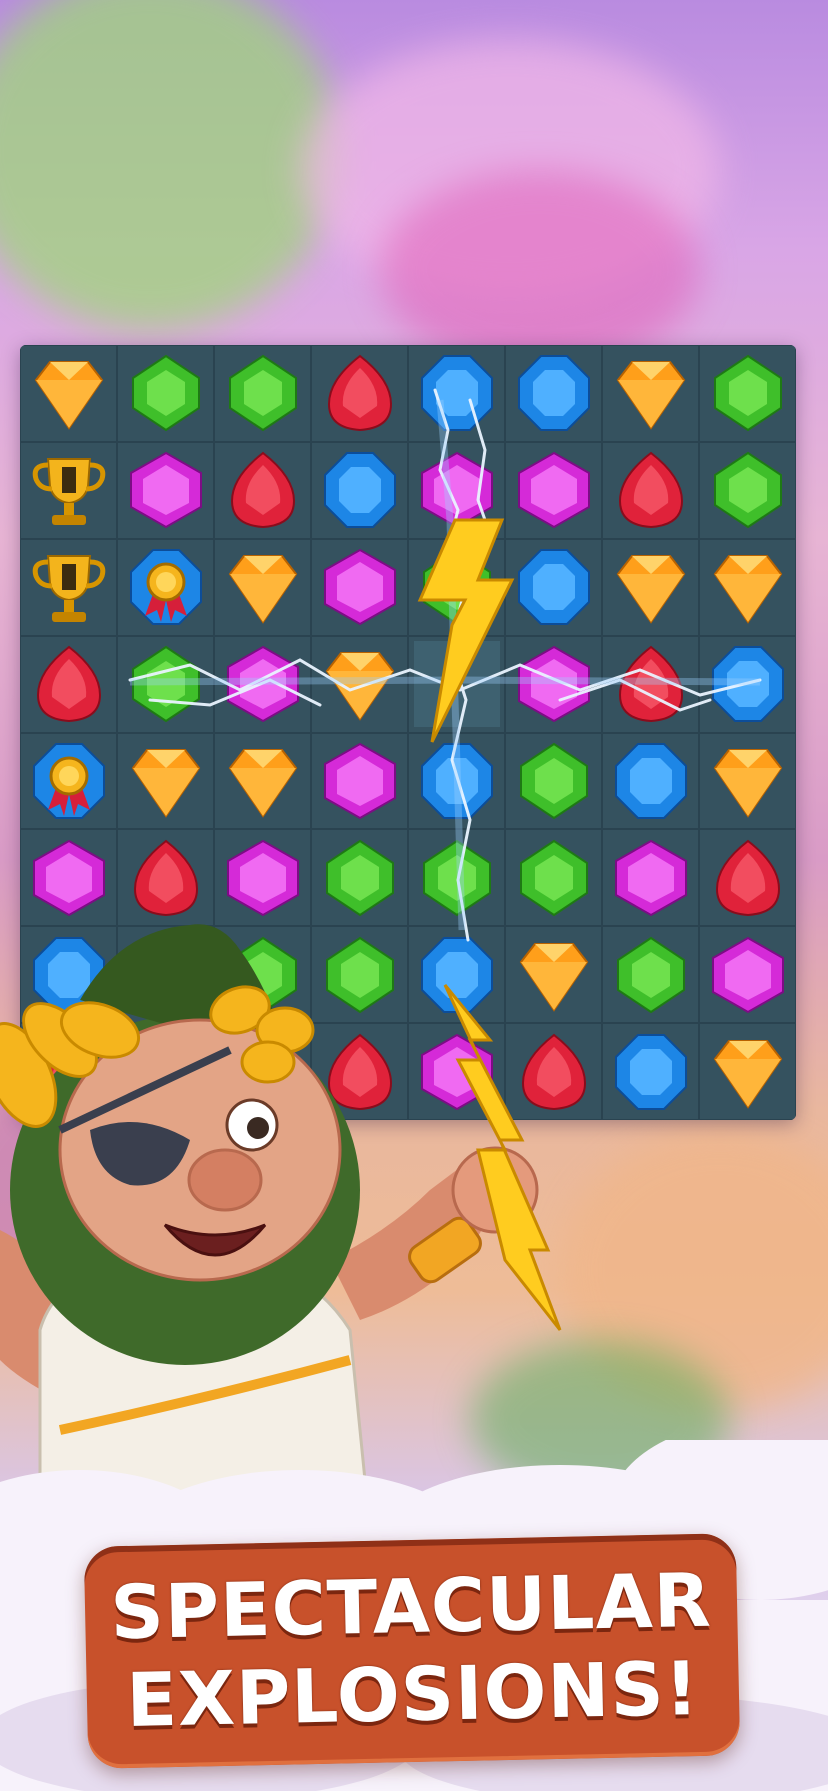  I want to click on medal-icon, so click(166, 587).